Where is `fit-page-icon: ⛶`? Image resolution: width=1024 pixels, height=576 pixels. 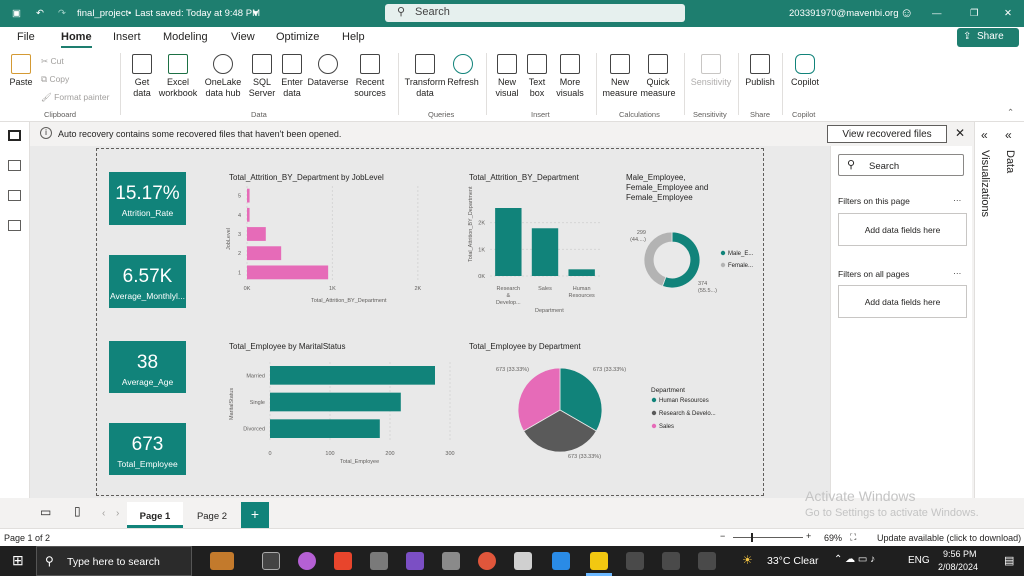
fit-page-icon: ⛶ is located at coordinates (853, 537).